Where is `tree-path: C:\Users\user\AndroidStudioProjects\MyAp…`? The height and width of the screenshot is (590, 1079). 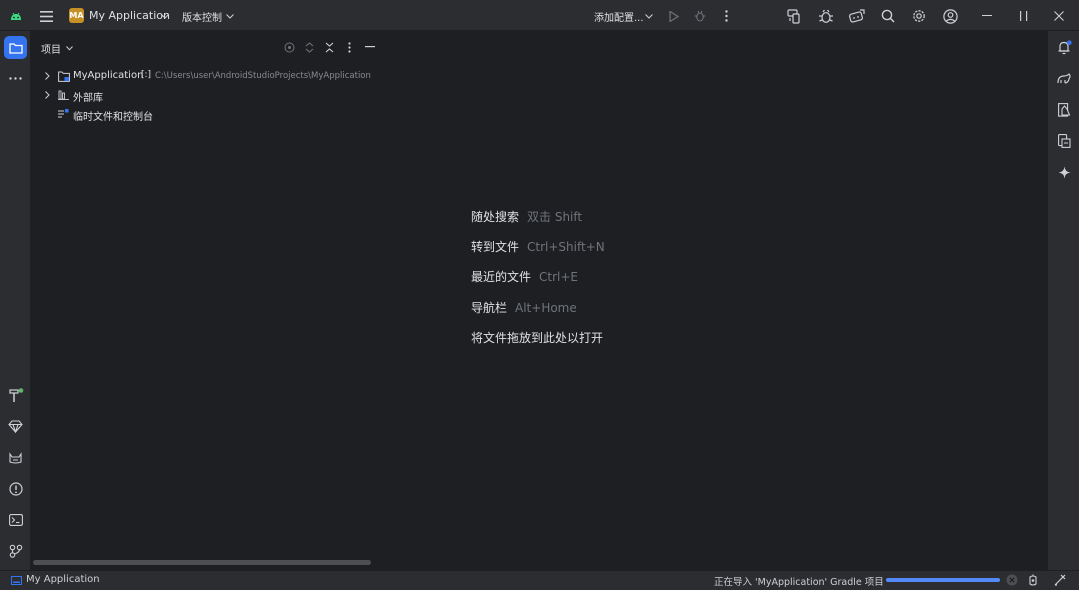 tree-path: C:\Users\user\AndroidStudioProjects\MyAp… is located at coordinates (263, 76).